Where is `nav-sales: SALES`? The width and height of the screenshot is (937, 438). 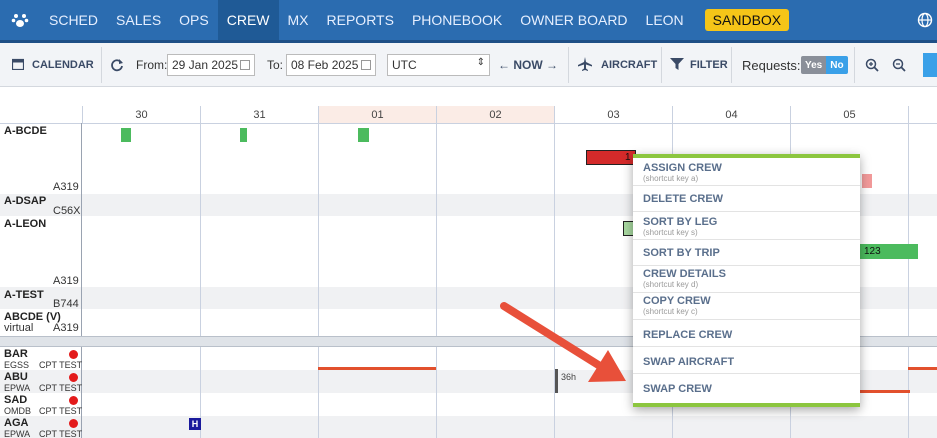
nav-sales: SALES is located at coordinates (138, 20).